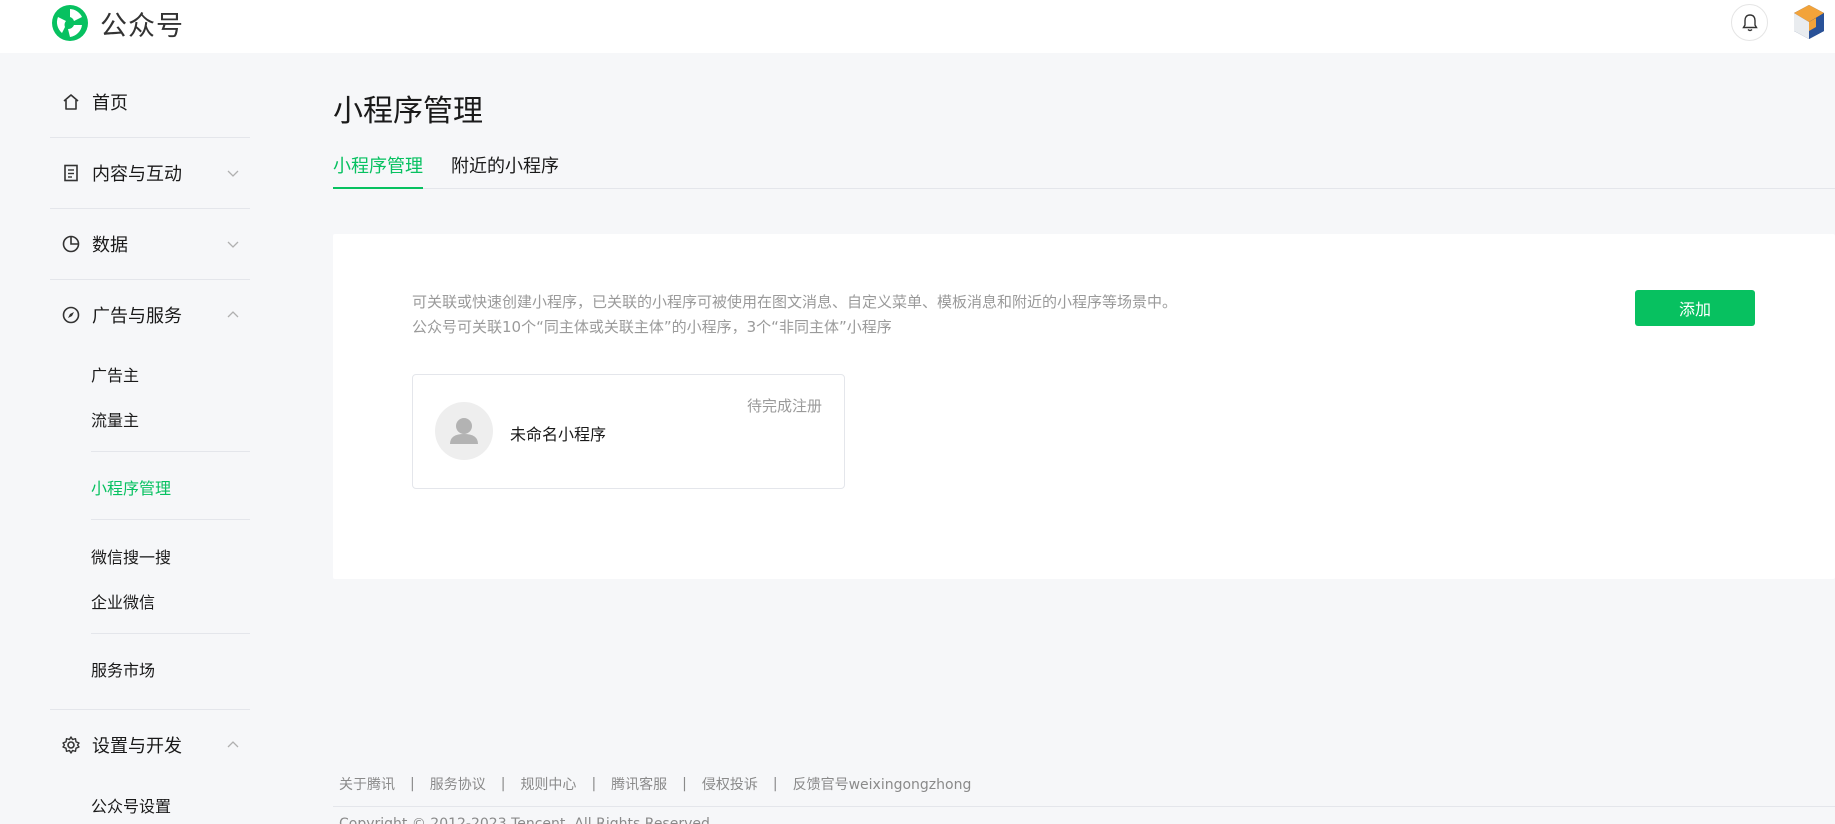  I want to click on mini-program-name: 未命名小程序, so click(558, 434).